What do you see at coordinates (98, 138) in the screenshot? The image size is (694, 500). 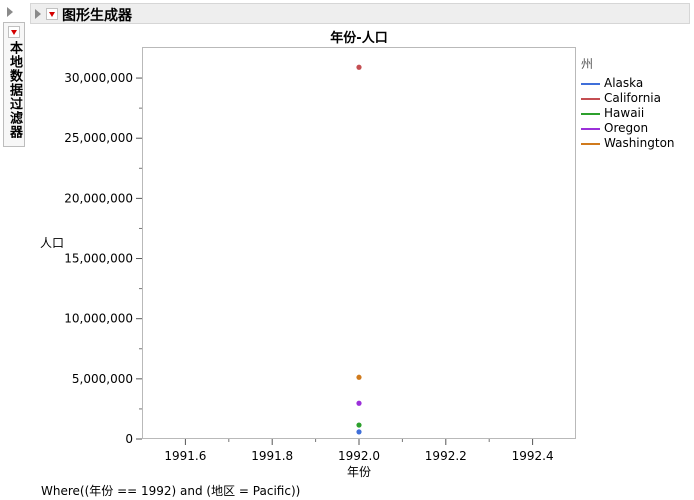 I see `y-tick-label: 25,000,000` at bounding box center [98, 138].